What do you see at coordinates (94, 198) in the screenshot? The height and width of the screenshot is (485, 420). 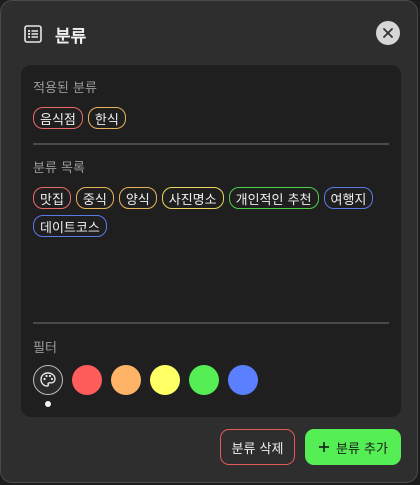 I see `category-chip: 중식` at bounding box center [94, 198].